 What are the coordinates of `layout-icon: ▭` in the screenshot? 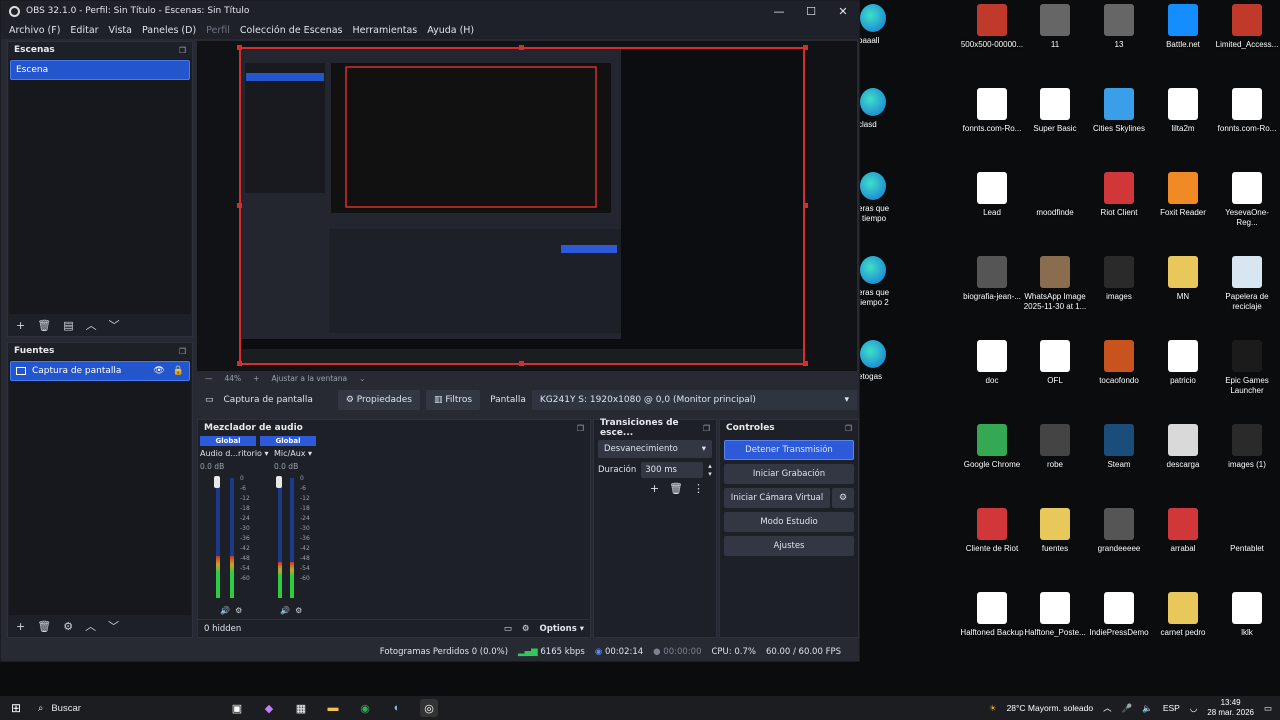 It's located at (508, 629).